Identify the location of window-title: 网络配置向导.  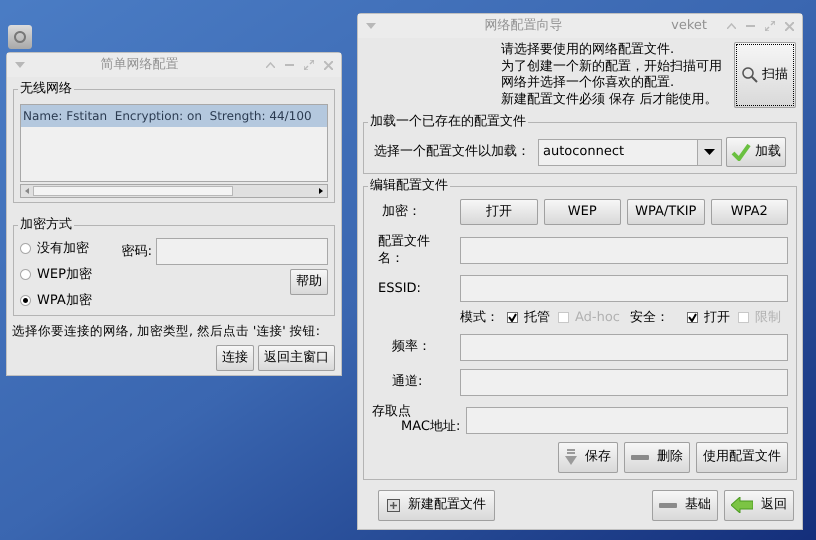
(524, 26).